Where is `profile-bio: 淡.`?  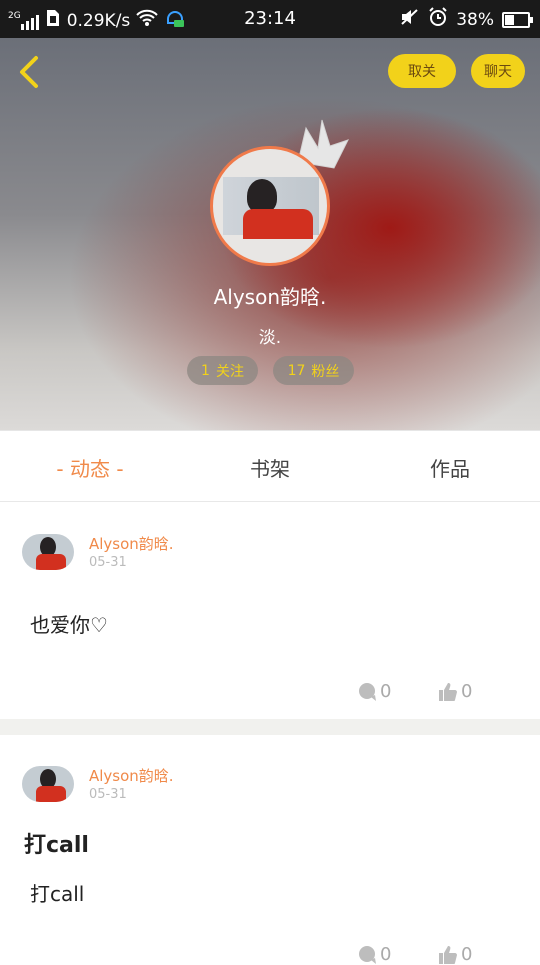 profile-bio: 淡. is located at coordinates (270, 338).